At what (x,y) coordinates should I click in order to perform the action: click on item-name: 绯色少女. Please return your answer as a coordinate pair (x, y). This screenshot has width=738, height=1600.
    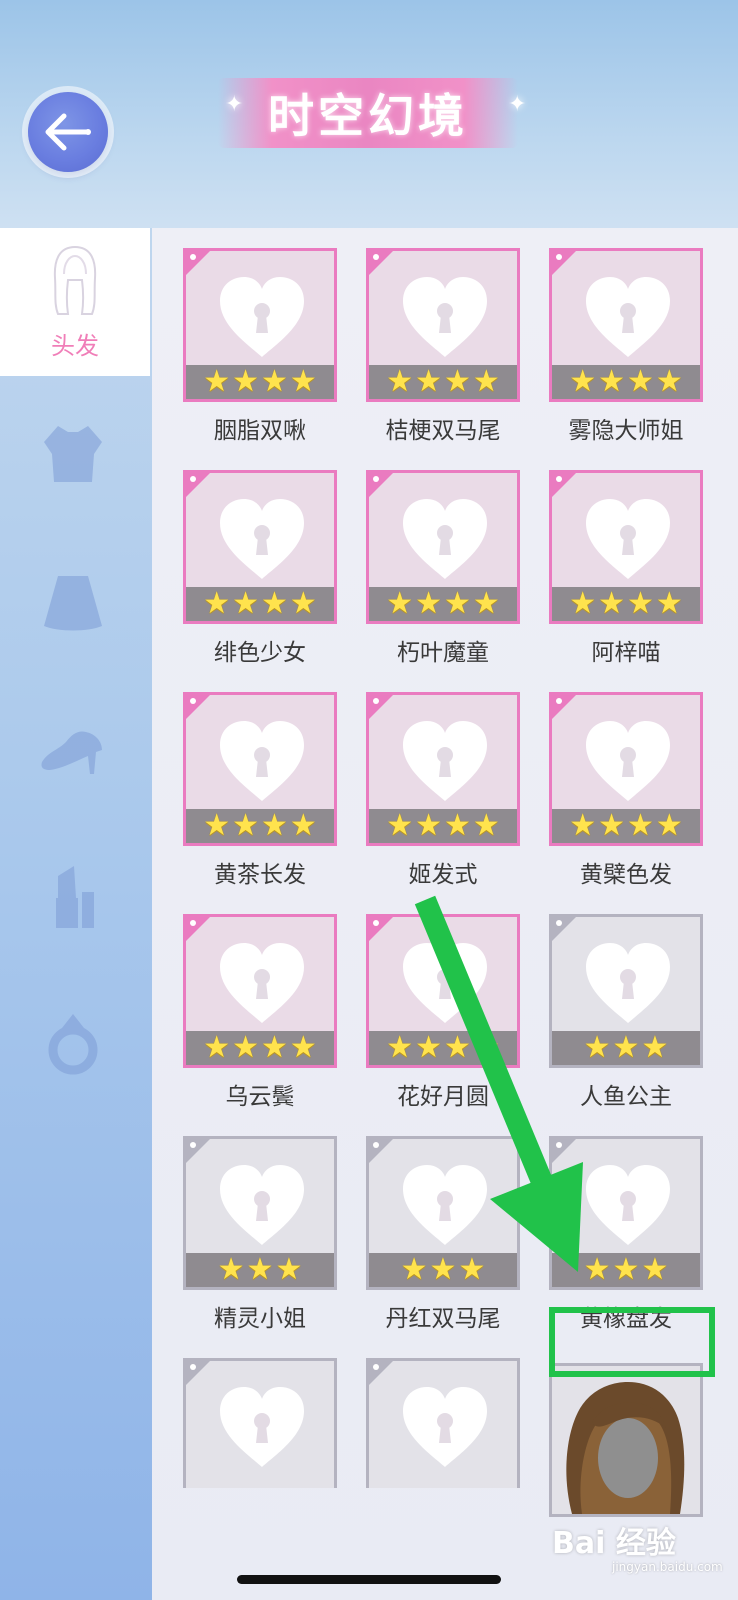
    Looking at the image, I should click on (260, 653).